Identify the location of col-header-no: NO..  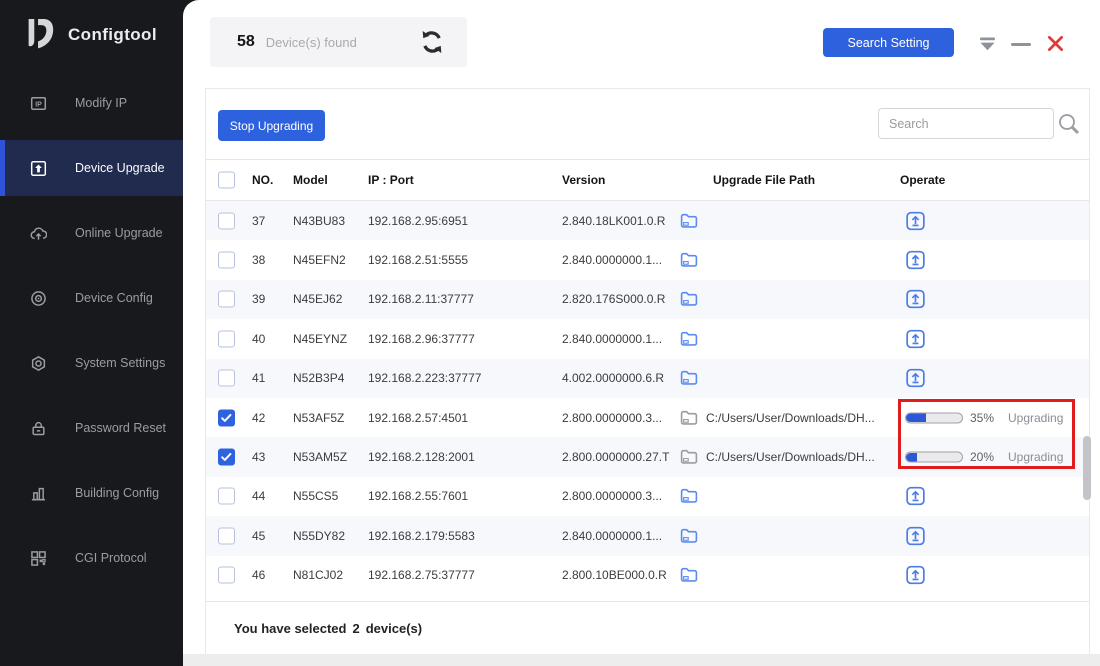
(263, 180).